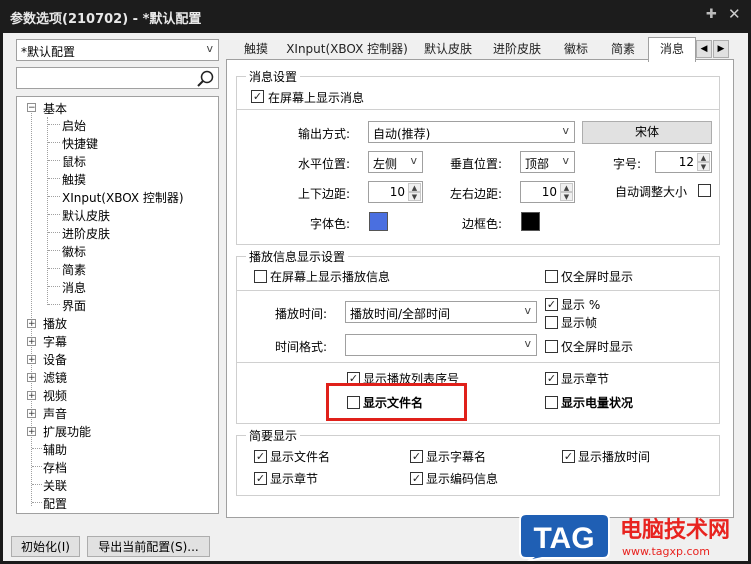  What do you see at coordinates (86, 233) in the screenshot?
I see `tree-item-advanced-skin: 进阶皮肤` at bounding box center [86, 233].